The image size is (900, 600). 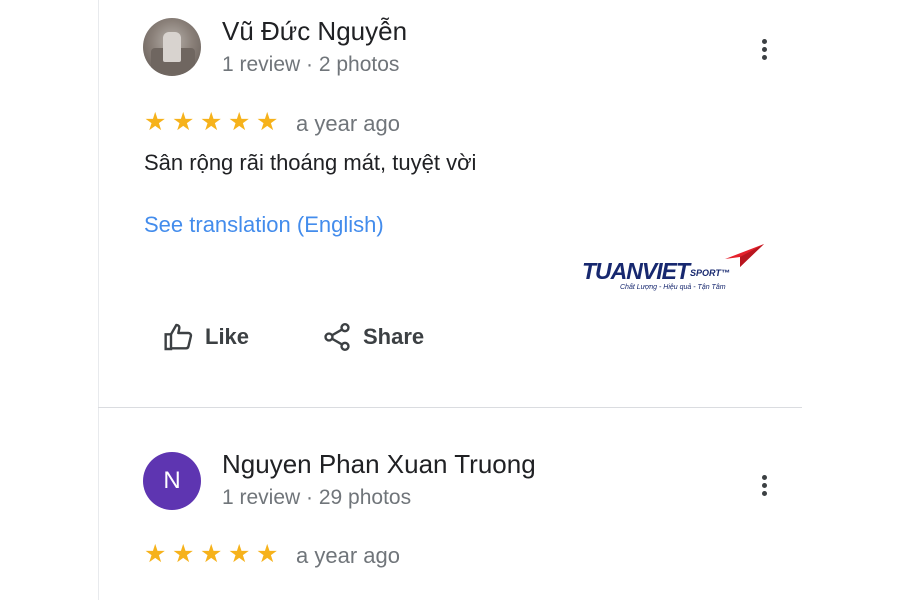 I want to click on avatar, so click(x=172, y=47).